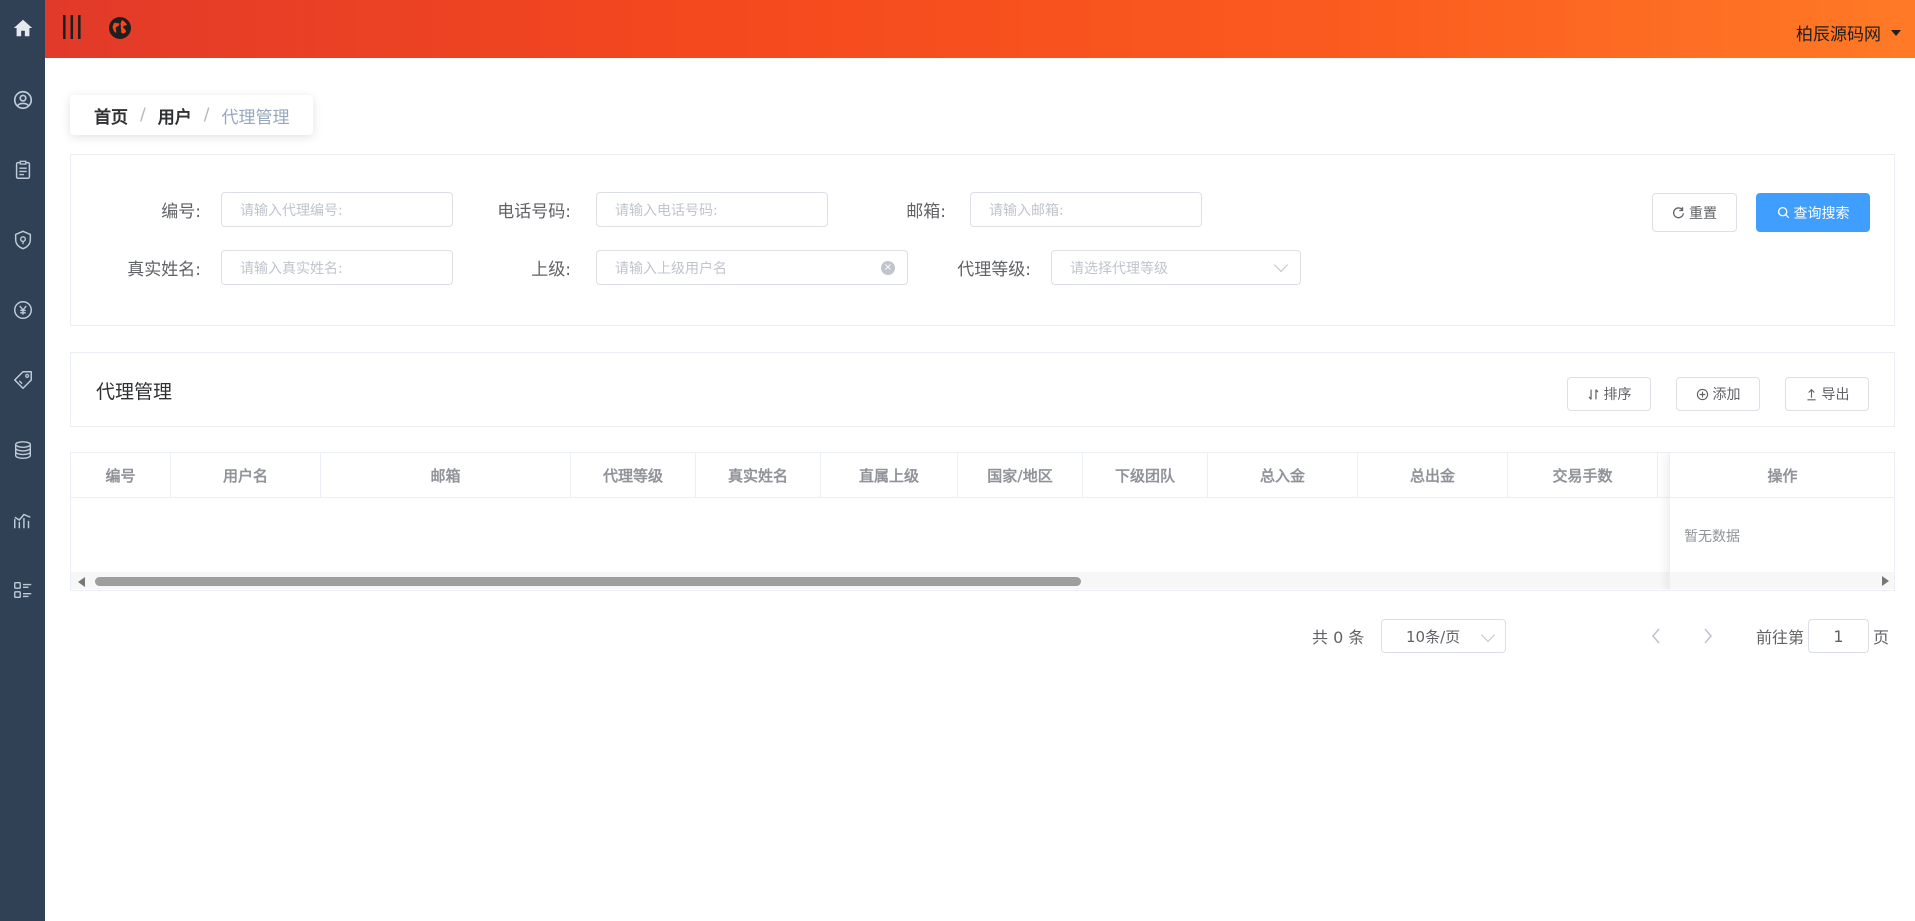 This screenshot has height=921, width=1915. I want to click on refresh-icon, so click(1679, 213).